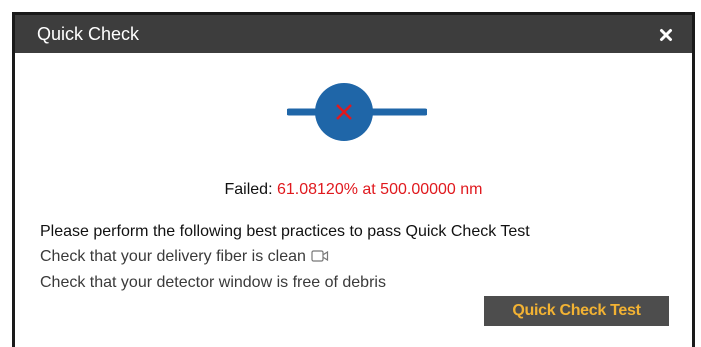 This screenshot has width=701, height=347. I want to click on failed-value: 61.08120% at 500.00000 nm, so click(379, 189).